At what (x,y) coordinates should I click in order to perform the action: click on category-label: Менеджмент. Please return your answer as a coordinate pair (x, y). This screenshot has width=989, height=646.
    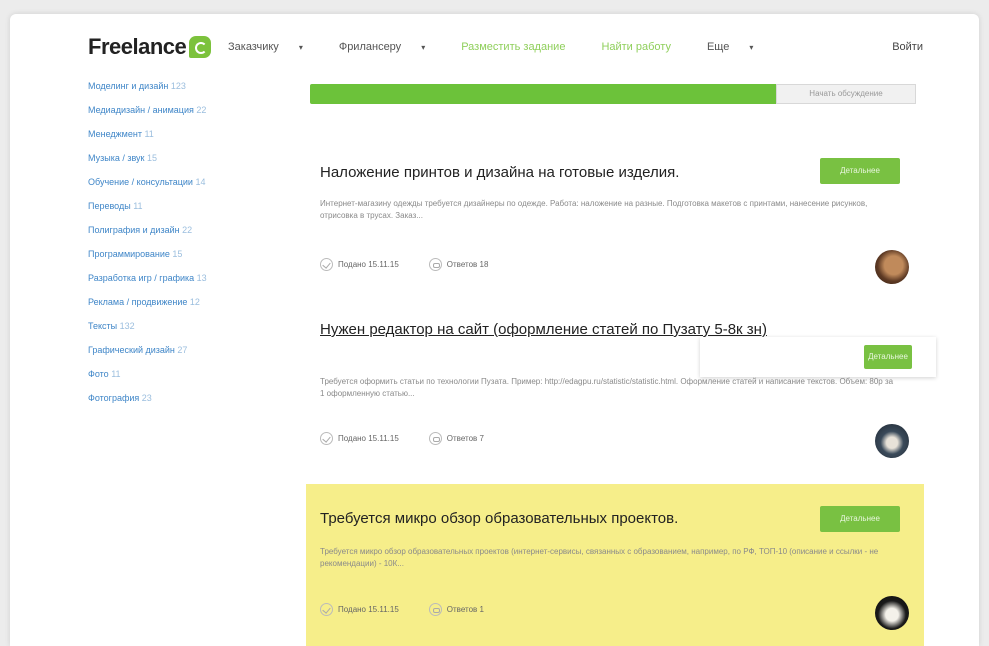
    Looking at the image, I should click on (115, 134).